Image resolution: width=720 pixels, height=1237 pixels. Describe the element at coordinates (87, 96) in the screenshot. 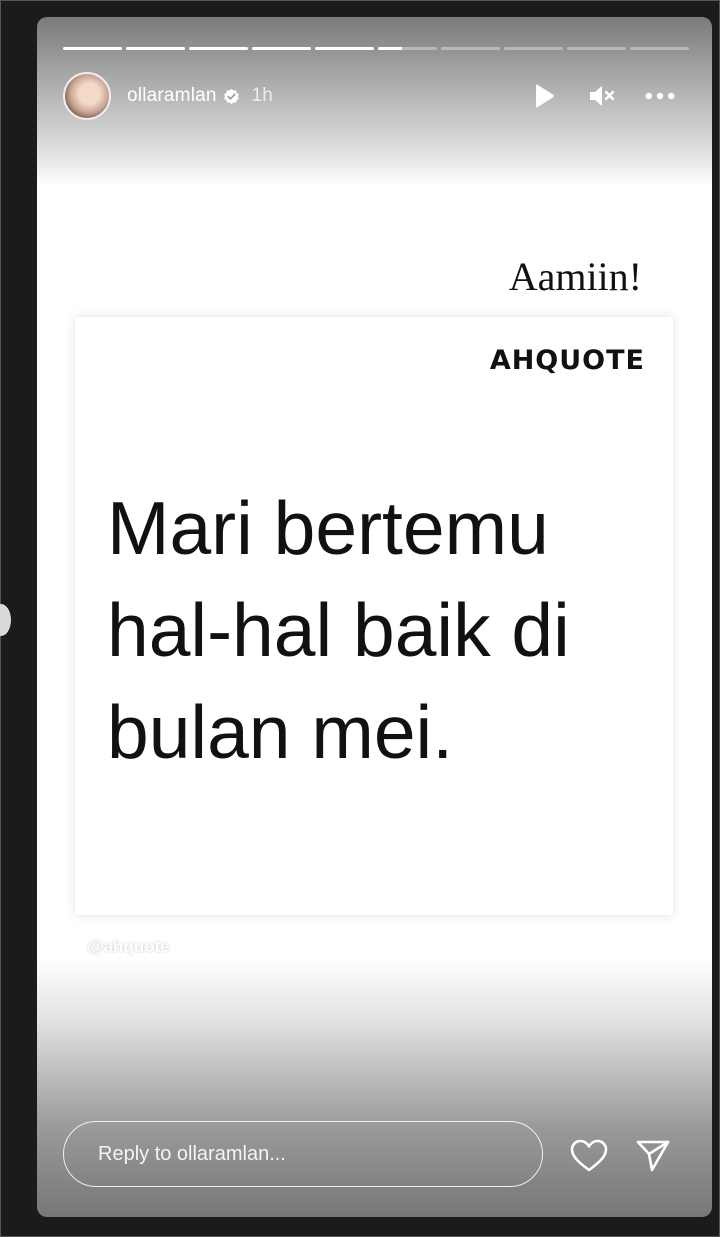

I see `avatar` at that location.